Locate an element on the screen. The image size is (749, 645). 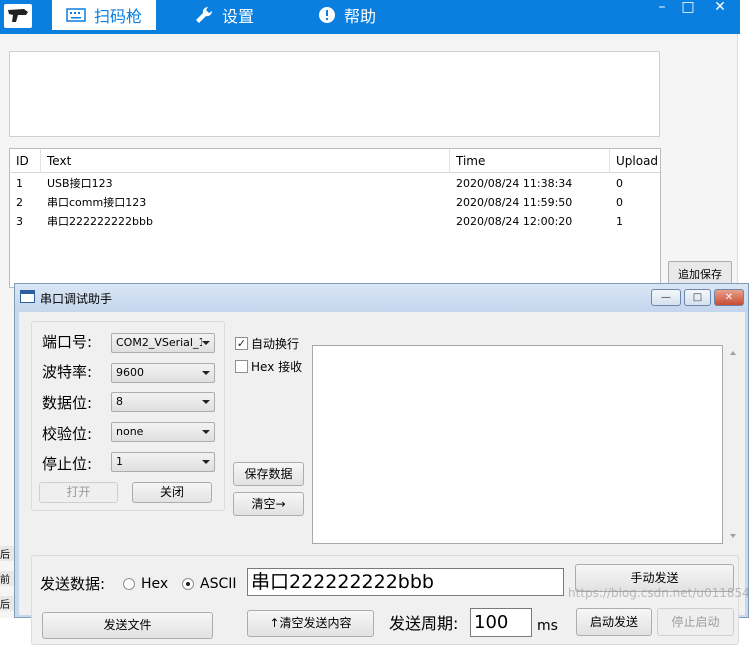
clear-receive-button: 清空→ is located at coordinates (268, 504).